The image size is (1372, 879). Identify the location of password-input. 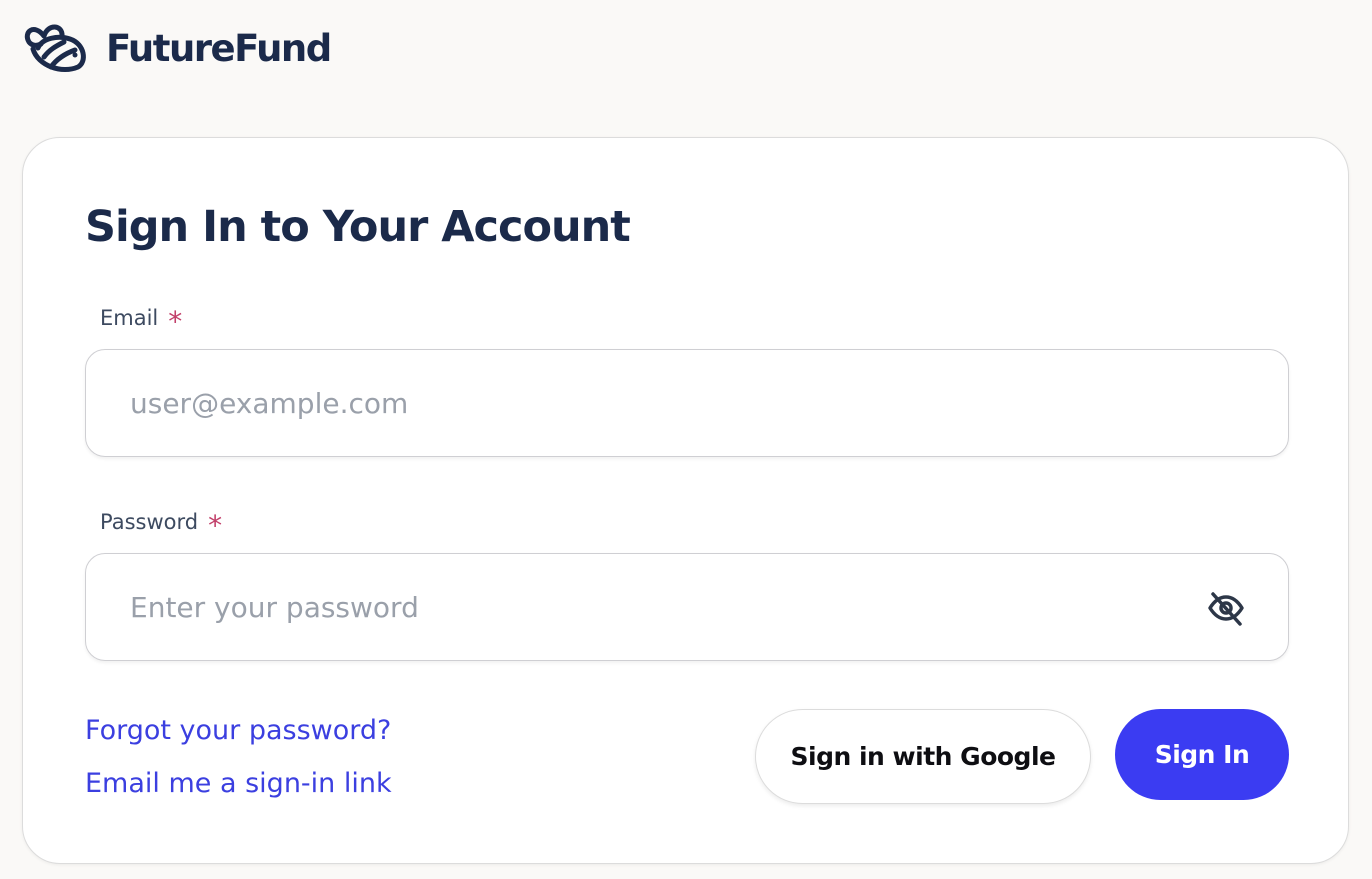
(660, 607).